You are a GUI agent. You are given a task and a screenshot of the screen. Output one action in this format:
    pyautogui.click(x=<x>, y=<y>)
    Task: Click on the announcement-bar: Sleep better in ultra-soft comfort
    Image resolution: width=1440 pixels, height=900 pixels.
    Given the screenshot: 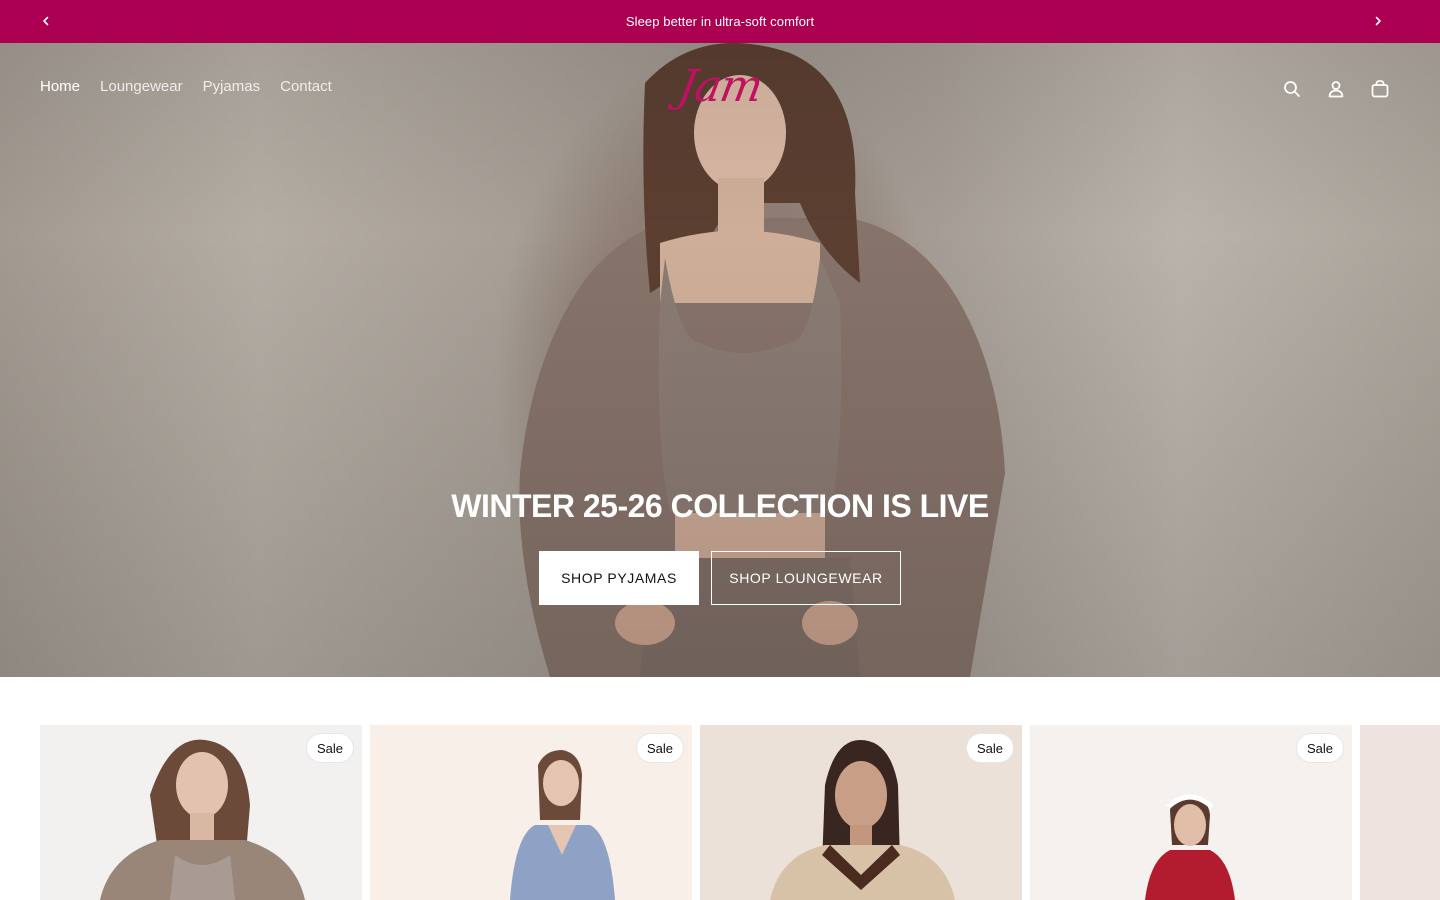 What is the action you would take?
    pyautogui.click(x=720, y=21)
    